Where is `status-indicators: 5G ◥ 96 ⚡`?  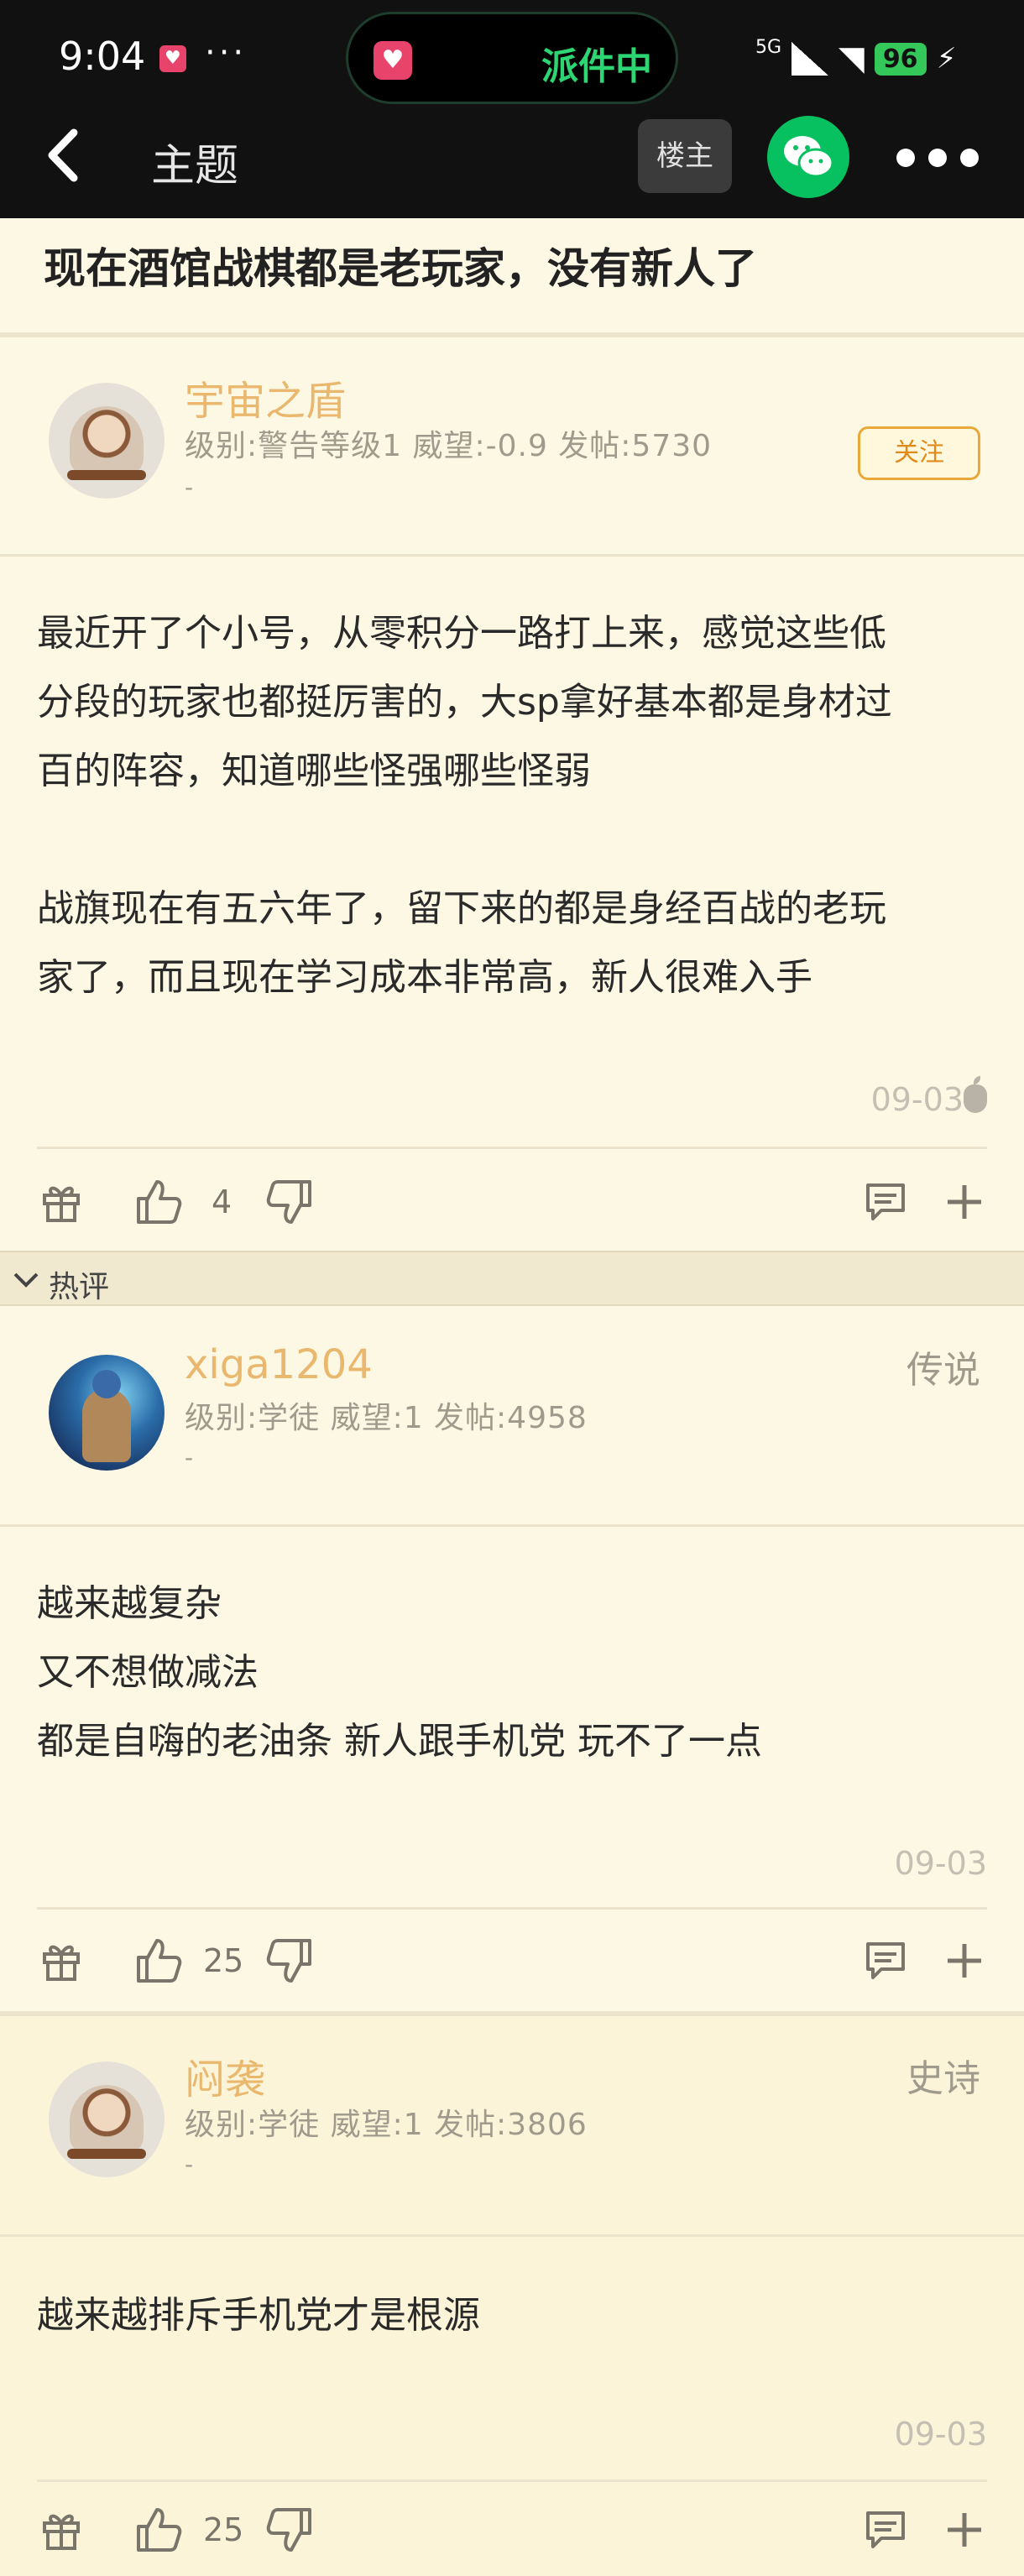 status-indicators: 5G ◥ 96 ⚡ is located at coordinates (855, 59).